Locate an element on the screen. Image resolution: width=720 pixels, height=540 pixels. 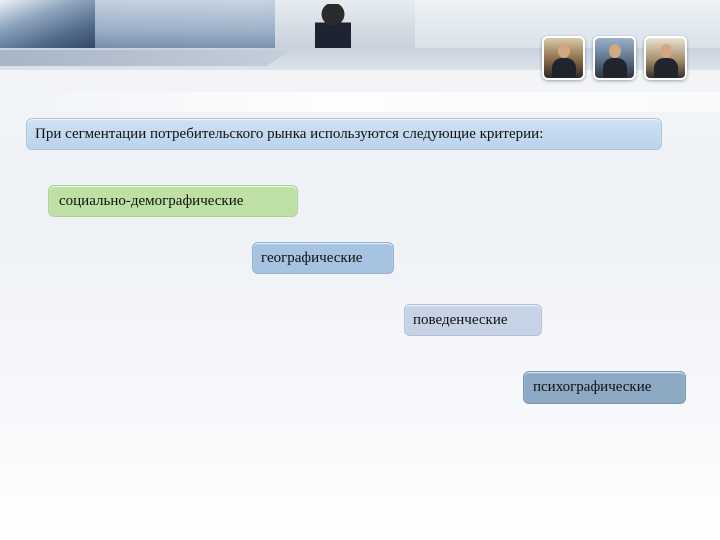
business-people-photo is located at coordinates (614, 58).